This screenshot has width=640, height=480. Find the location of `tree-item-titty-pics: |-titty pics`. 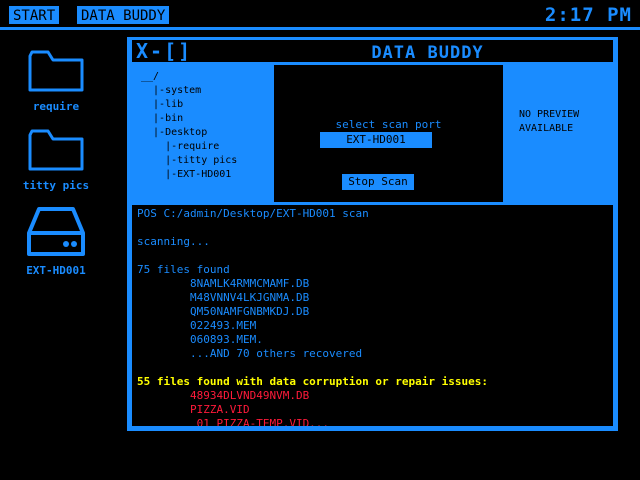

tree-item-titty-pics: |-titty pics is located at coordinates (206, 161).